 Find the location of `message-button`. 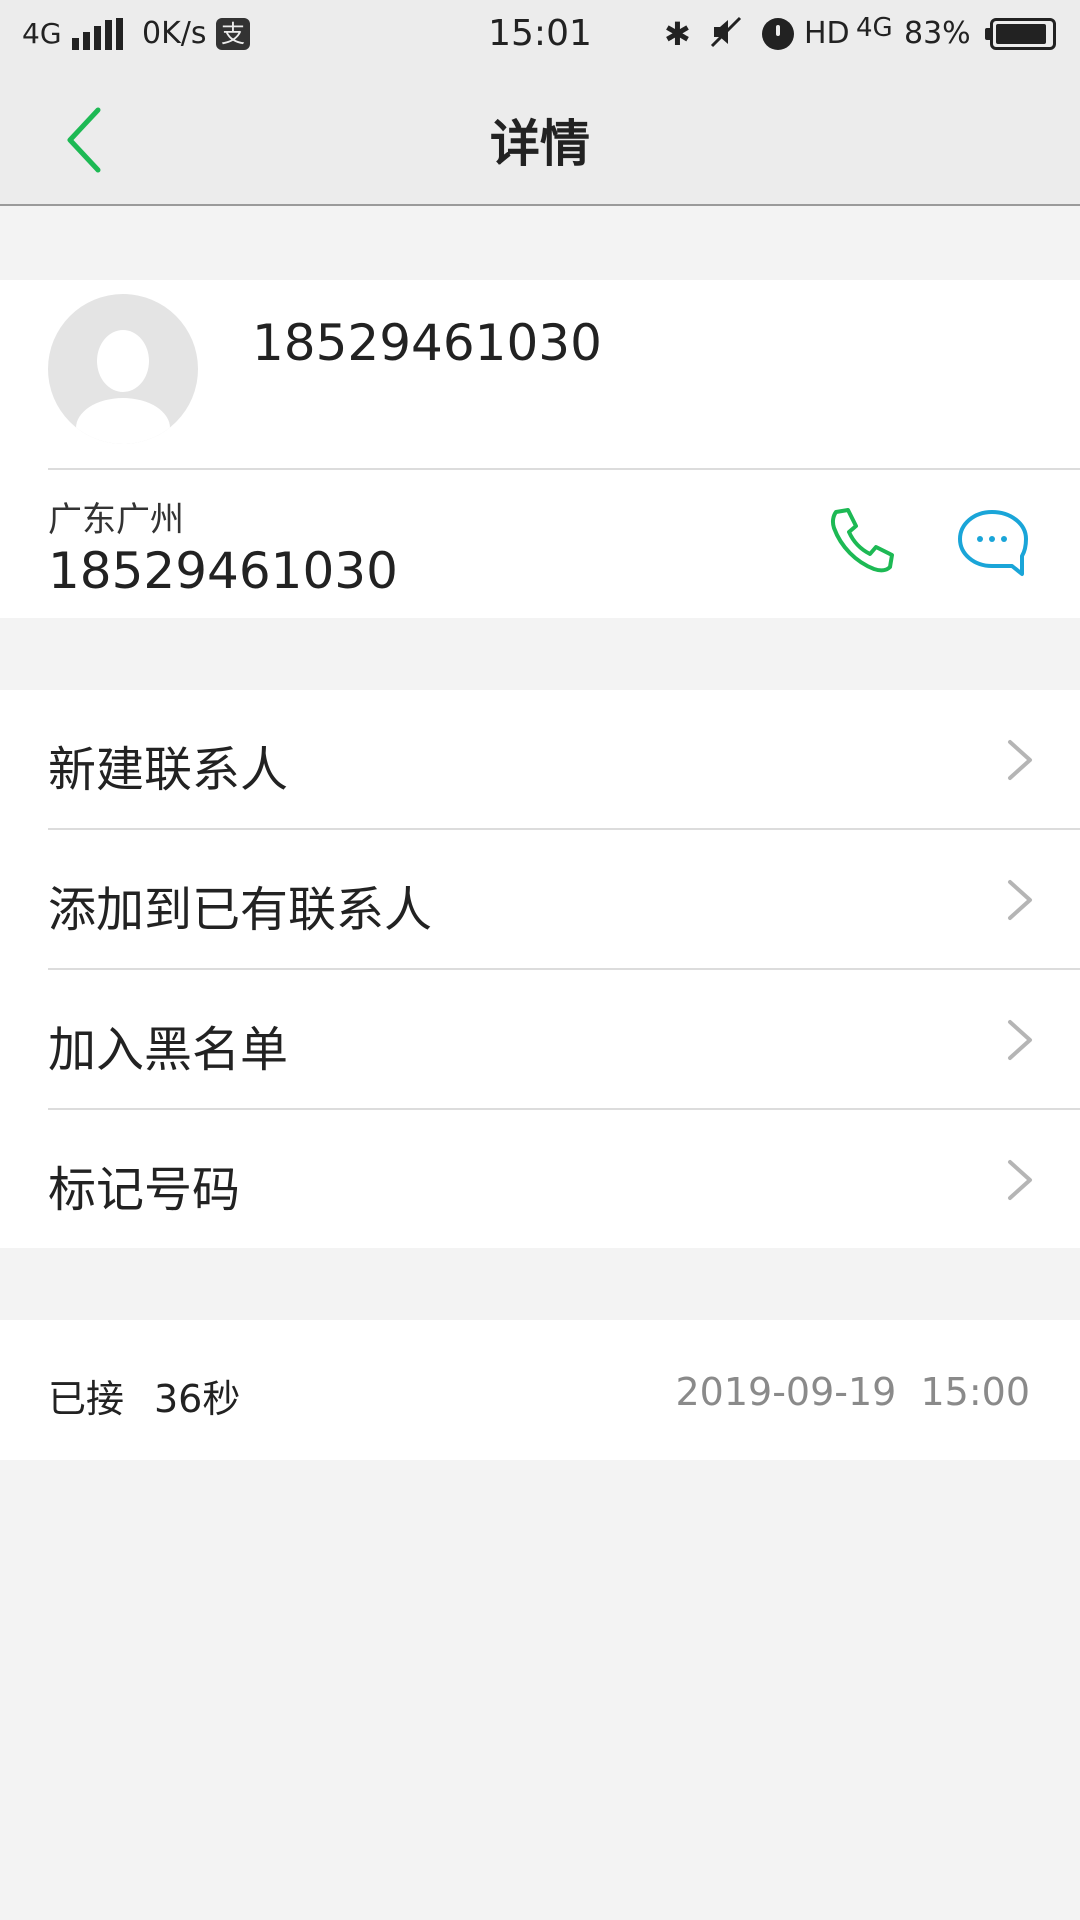

message-button is located at coordinates (992, 542).